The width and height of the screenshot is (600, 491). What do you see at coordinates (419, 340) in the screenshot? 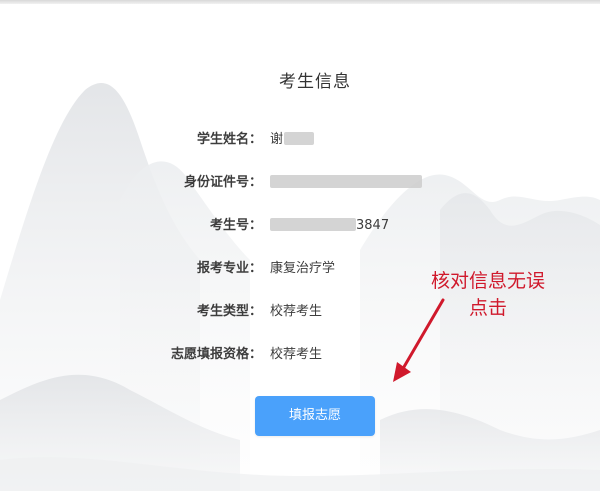
I see `red-arrow-icon` at bounding box center [419, 340].